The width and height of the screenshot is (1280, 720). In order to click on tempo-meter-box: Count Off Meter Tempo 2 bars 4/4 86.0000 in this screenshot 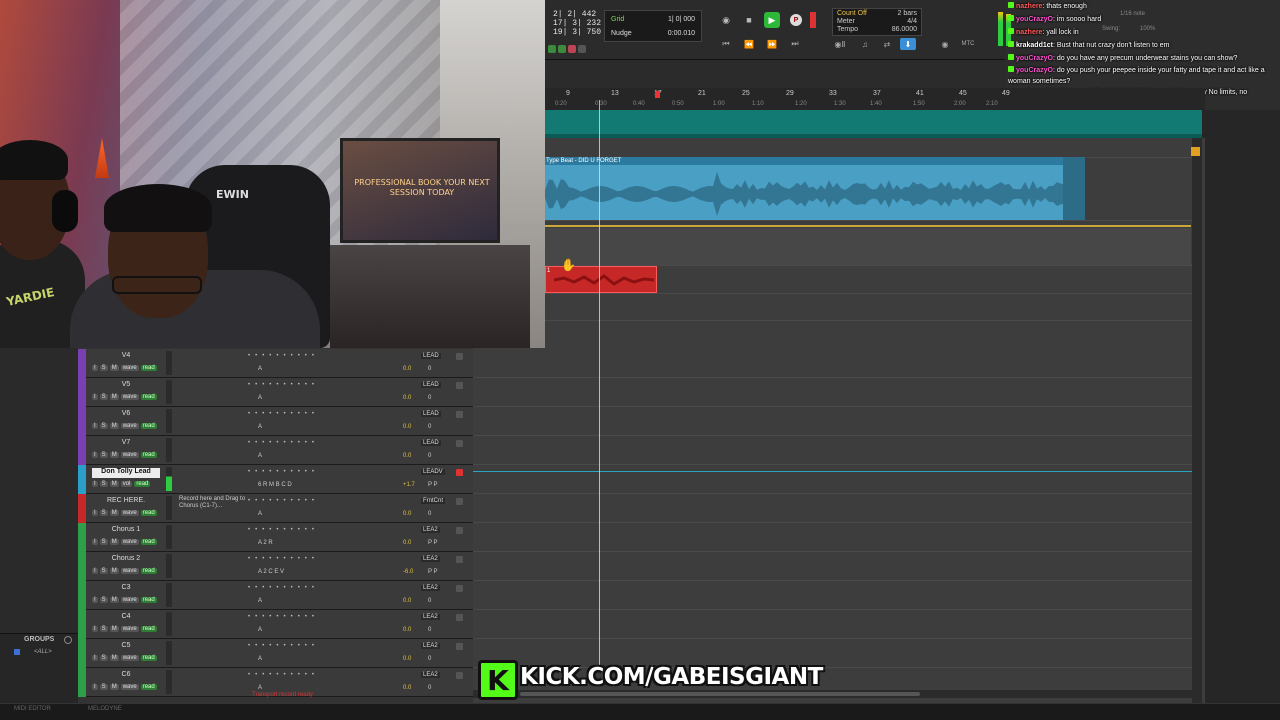, I will do `click(877, 22)`.